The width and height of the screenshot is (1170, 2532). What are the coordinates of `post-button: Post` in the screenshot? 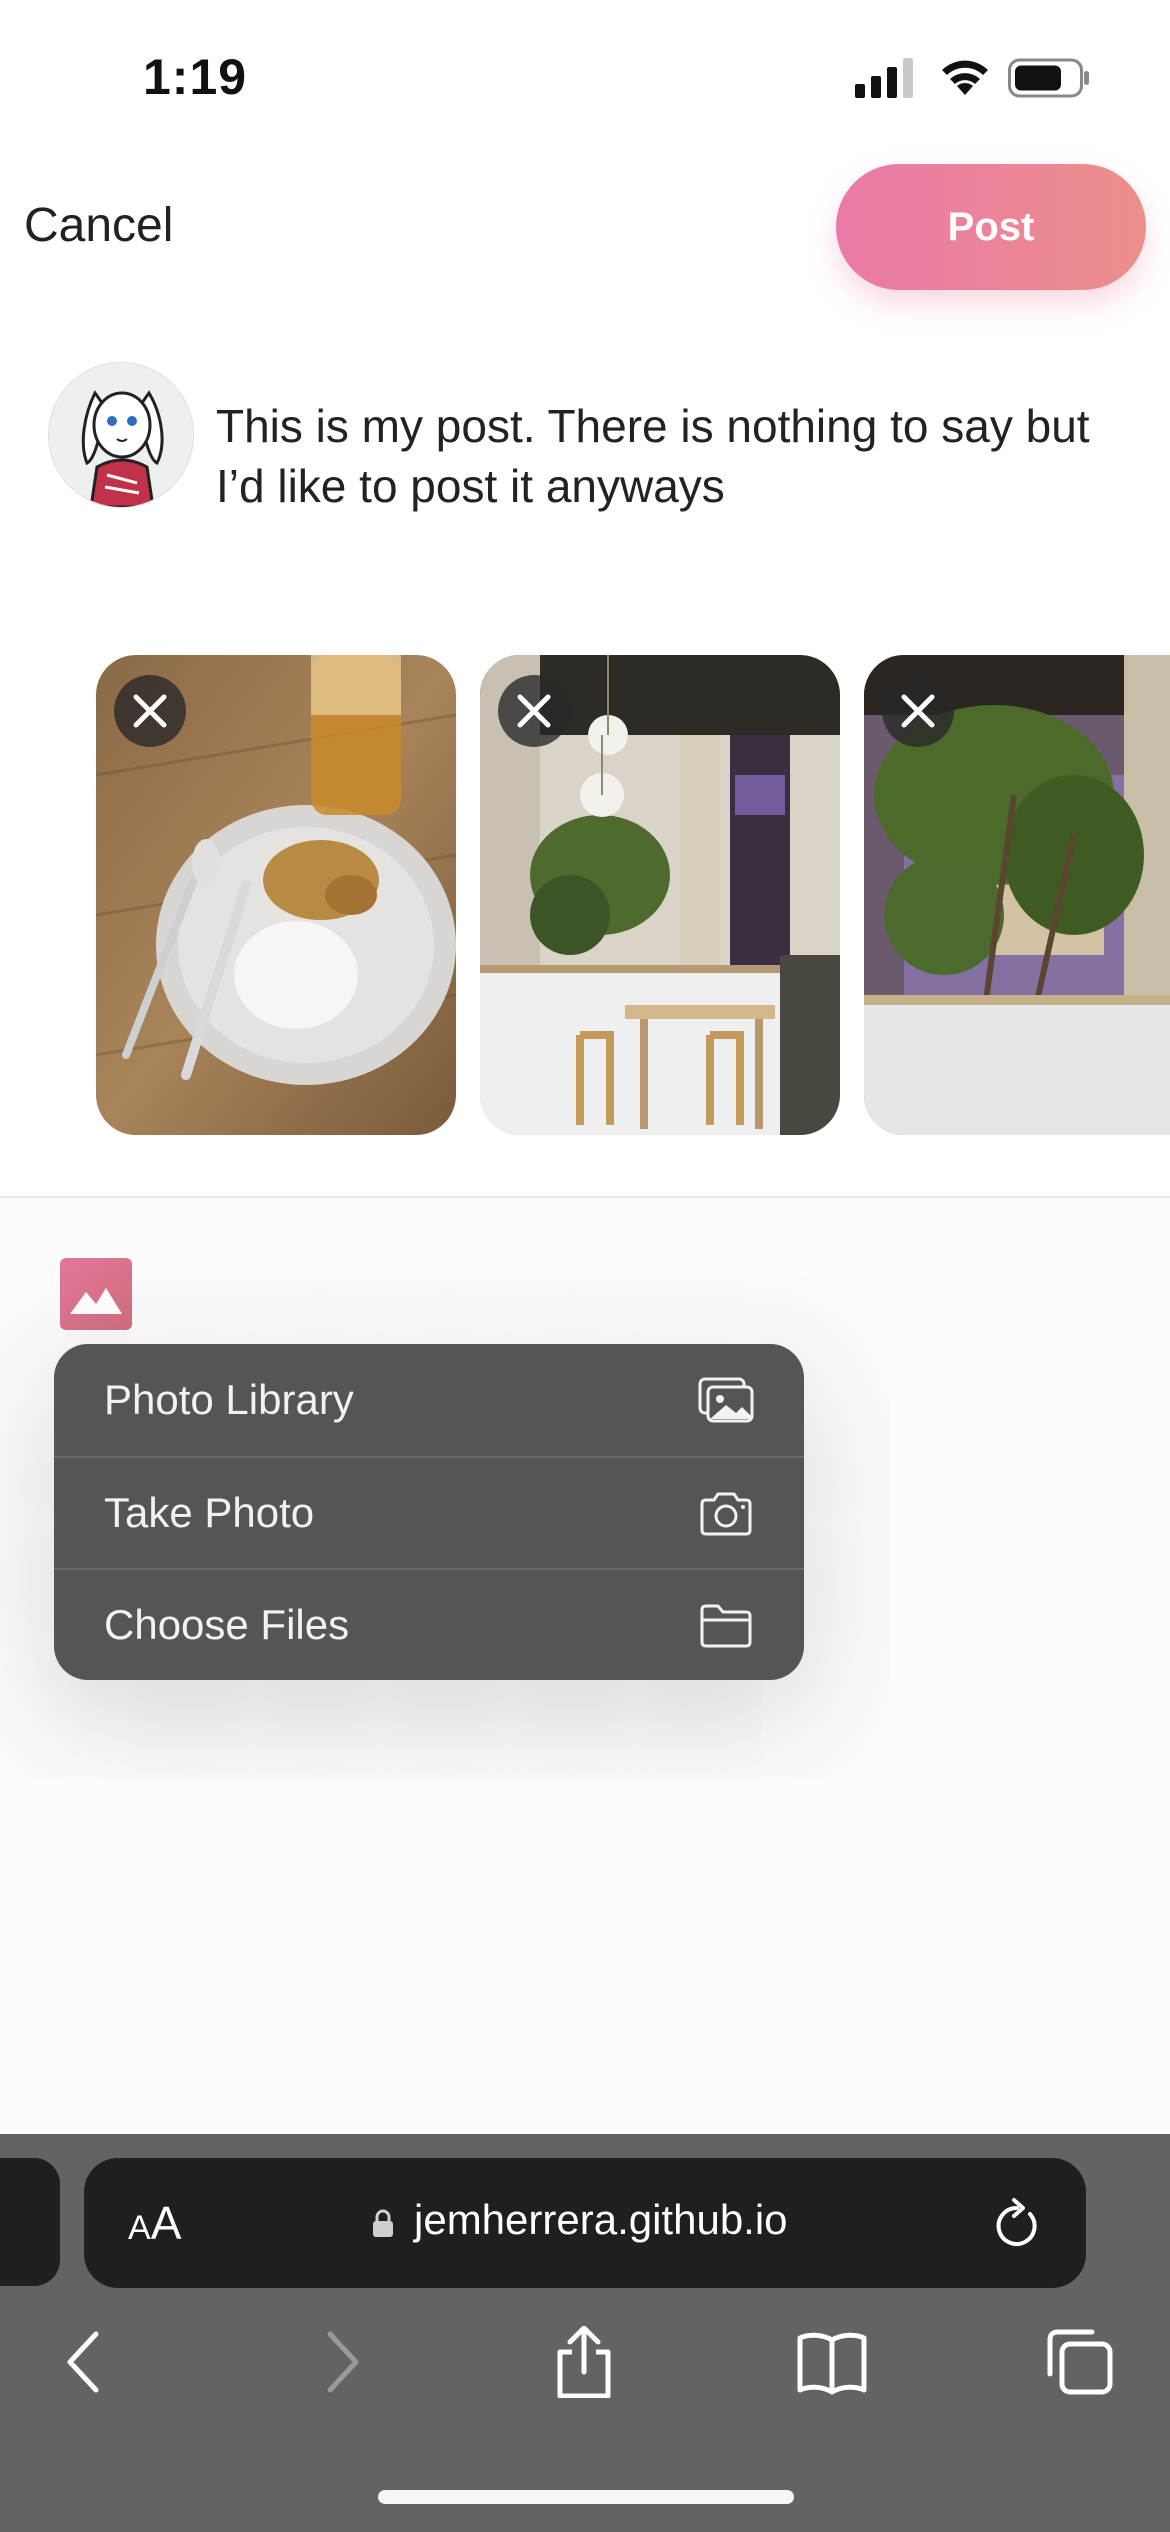 It's located at (991, 227).